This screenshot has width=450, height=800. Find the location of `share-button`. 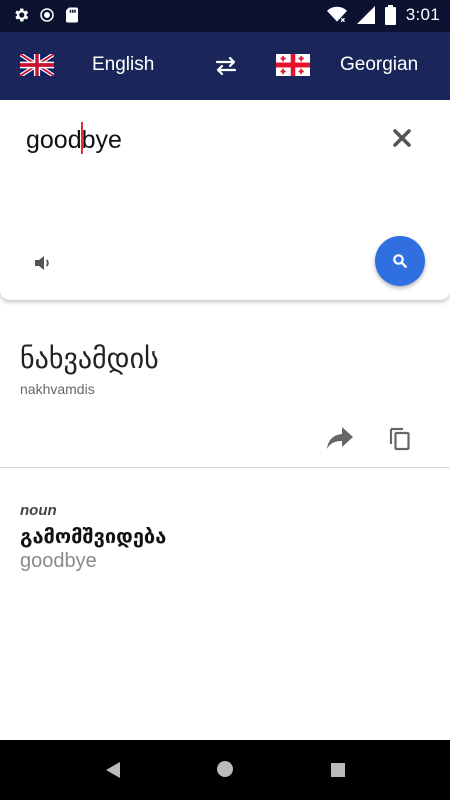

share-button is located at coordinates (340, 438).